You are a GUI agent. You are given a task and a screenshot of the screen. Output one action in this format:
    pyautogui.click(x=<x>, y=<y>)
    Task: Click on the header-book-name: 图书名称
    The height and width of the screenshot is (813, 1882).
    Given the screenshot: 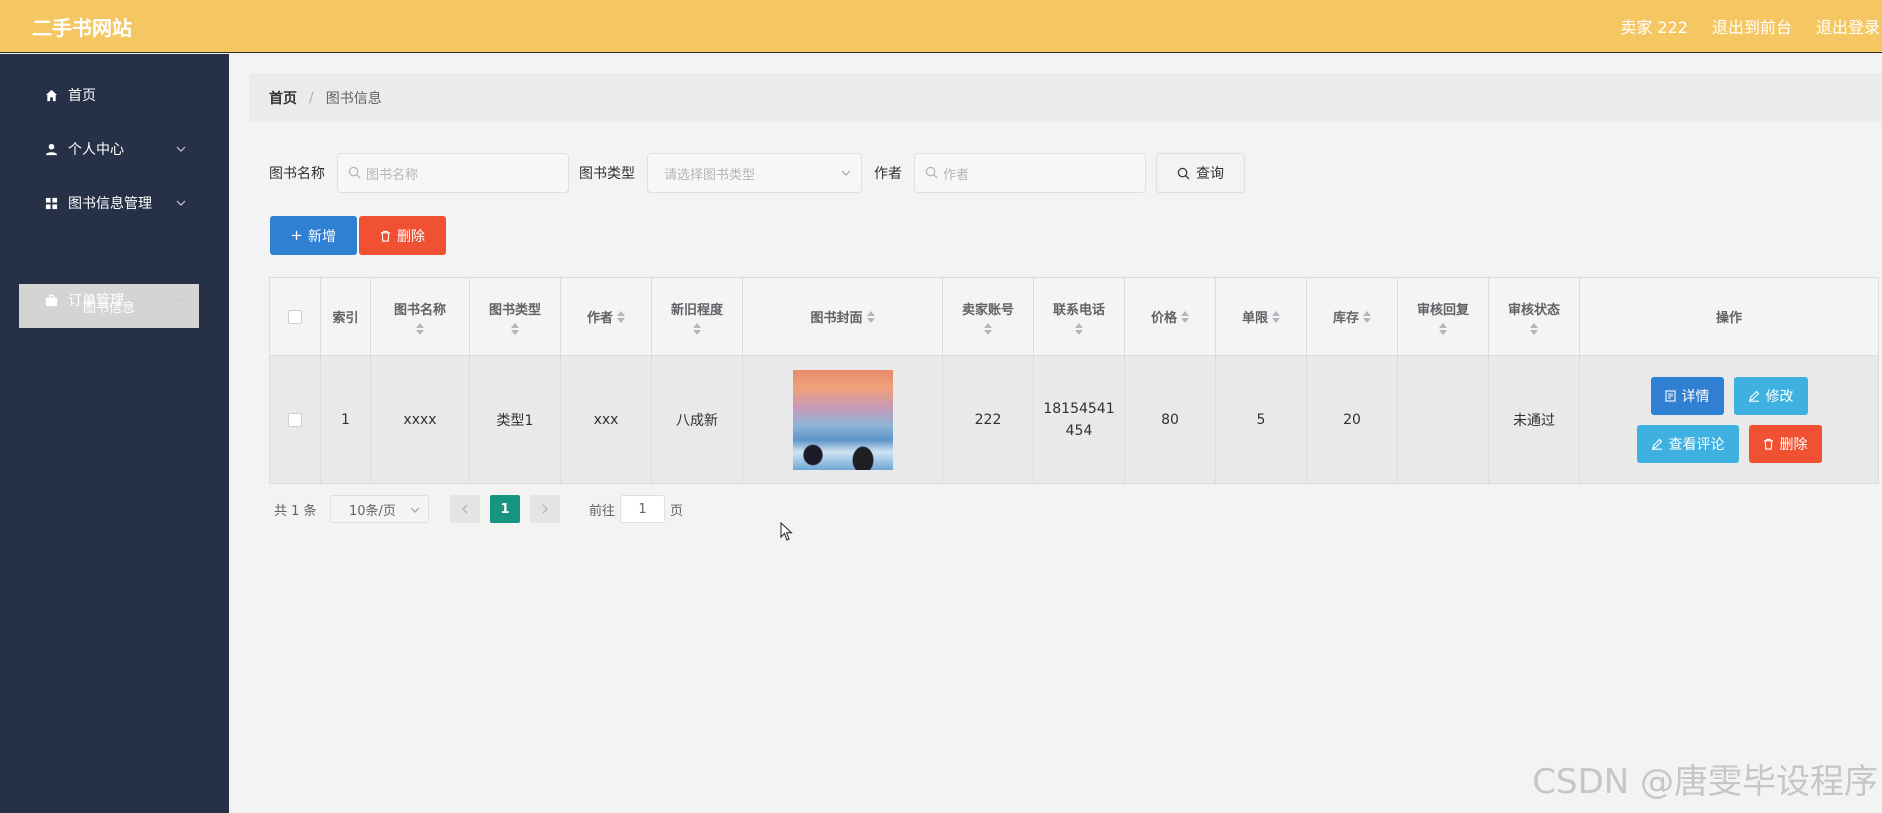 What is the action you would take?
    pyautogui.click(x=420, y=316)
    